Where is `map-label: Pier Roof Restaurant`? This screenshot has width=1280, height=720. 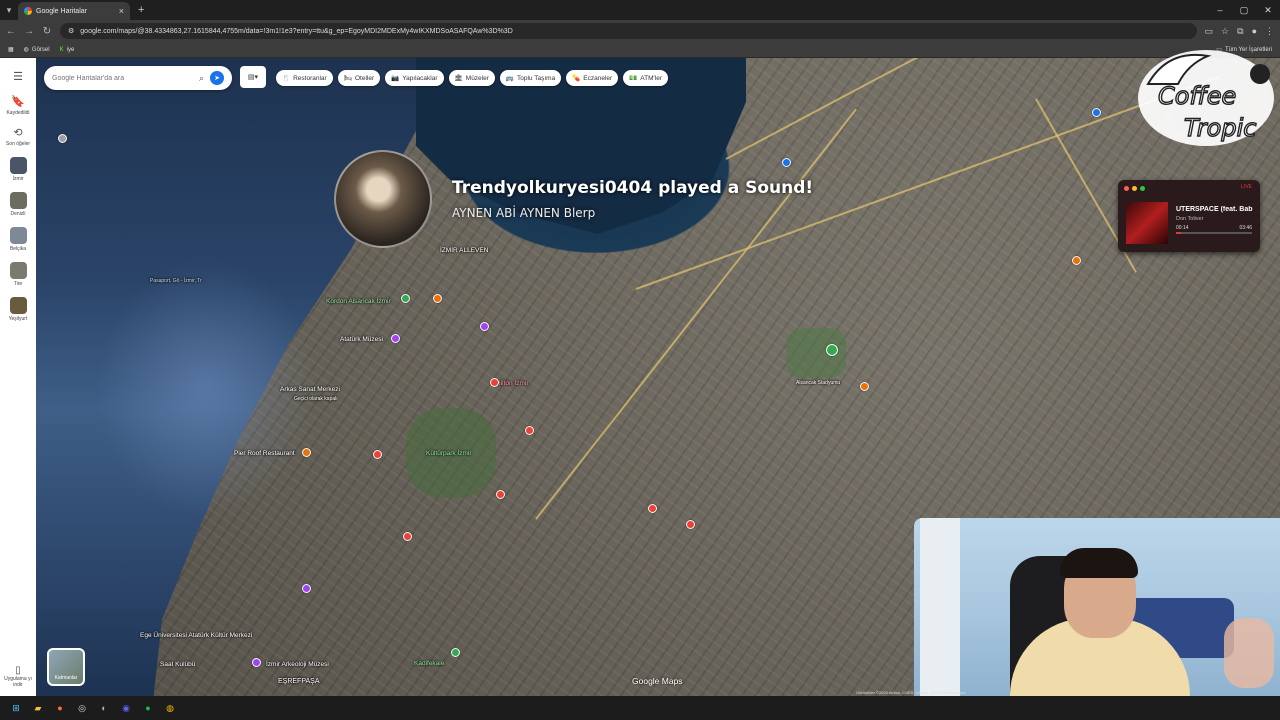 map-label: Pier Roof Restaurant is located at coordinates (264, 453).